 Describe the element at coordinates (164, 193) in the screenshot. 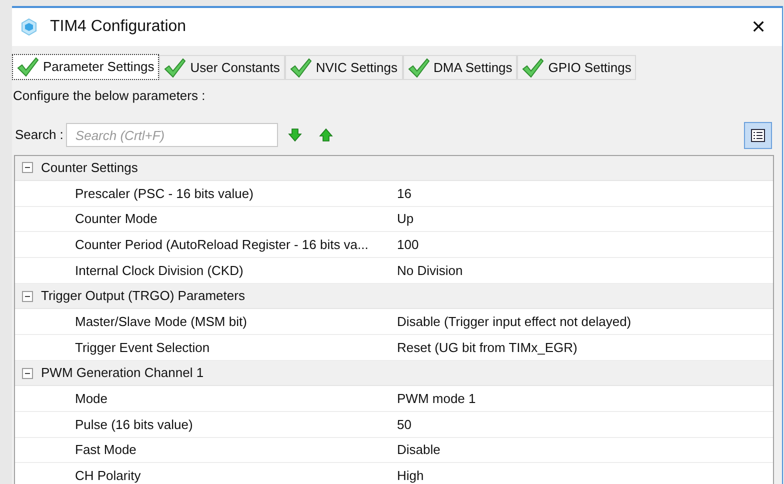

I see `parameter-name: Prescaler (PSC - 16 bits value)` at that location.